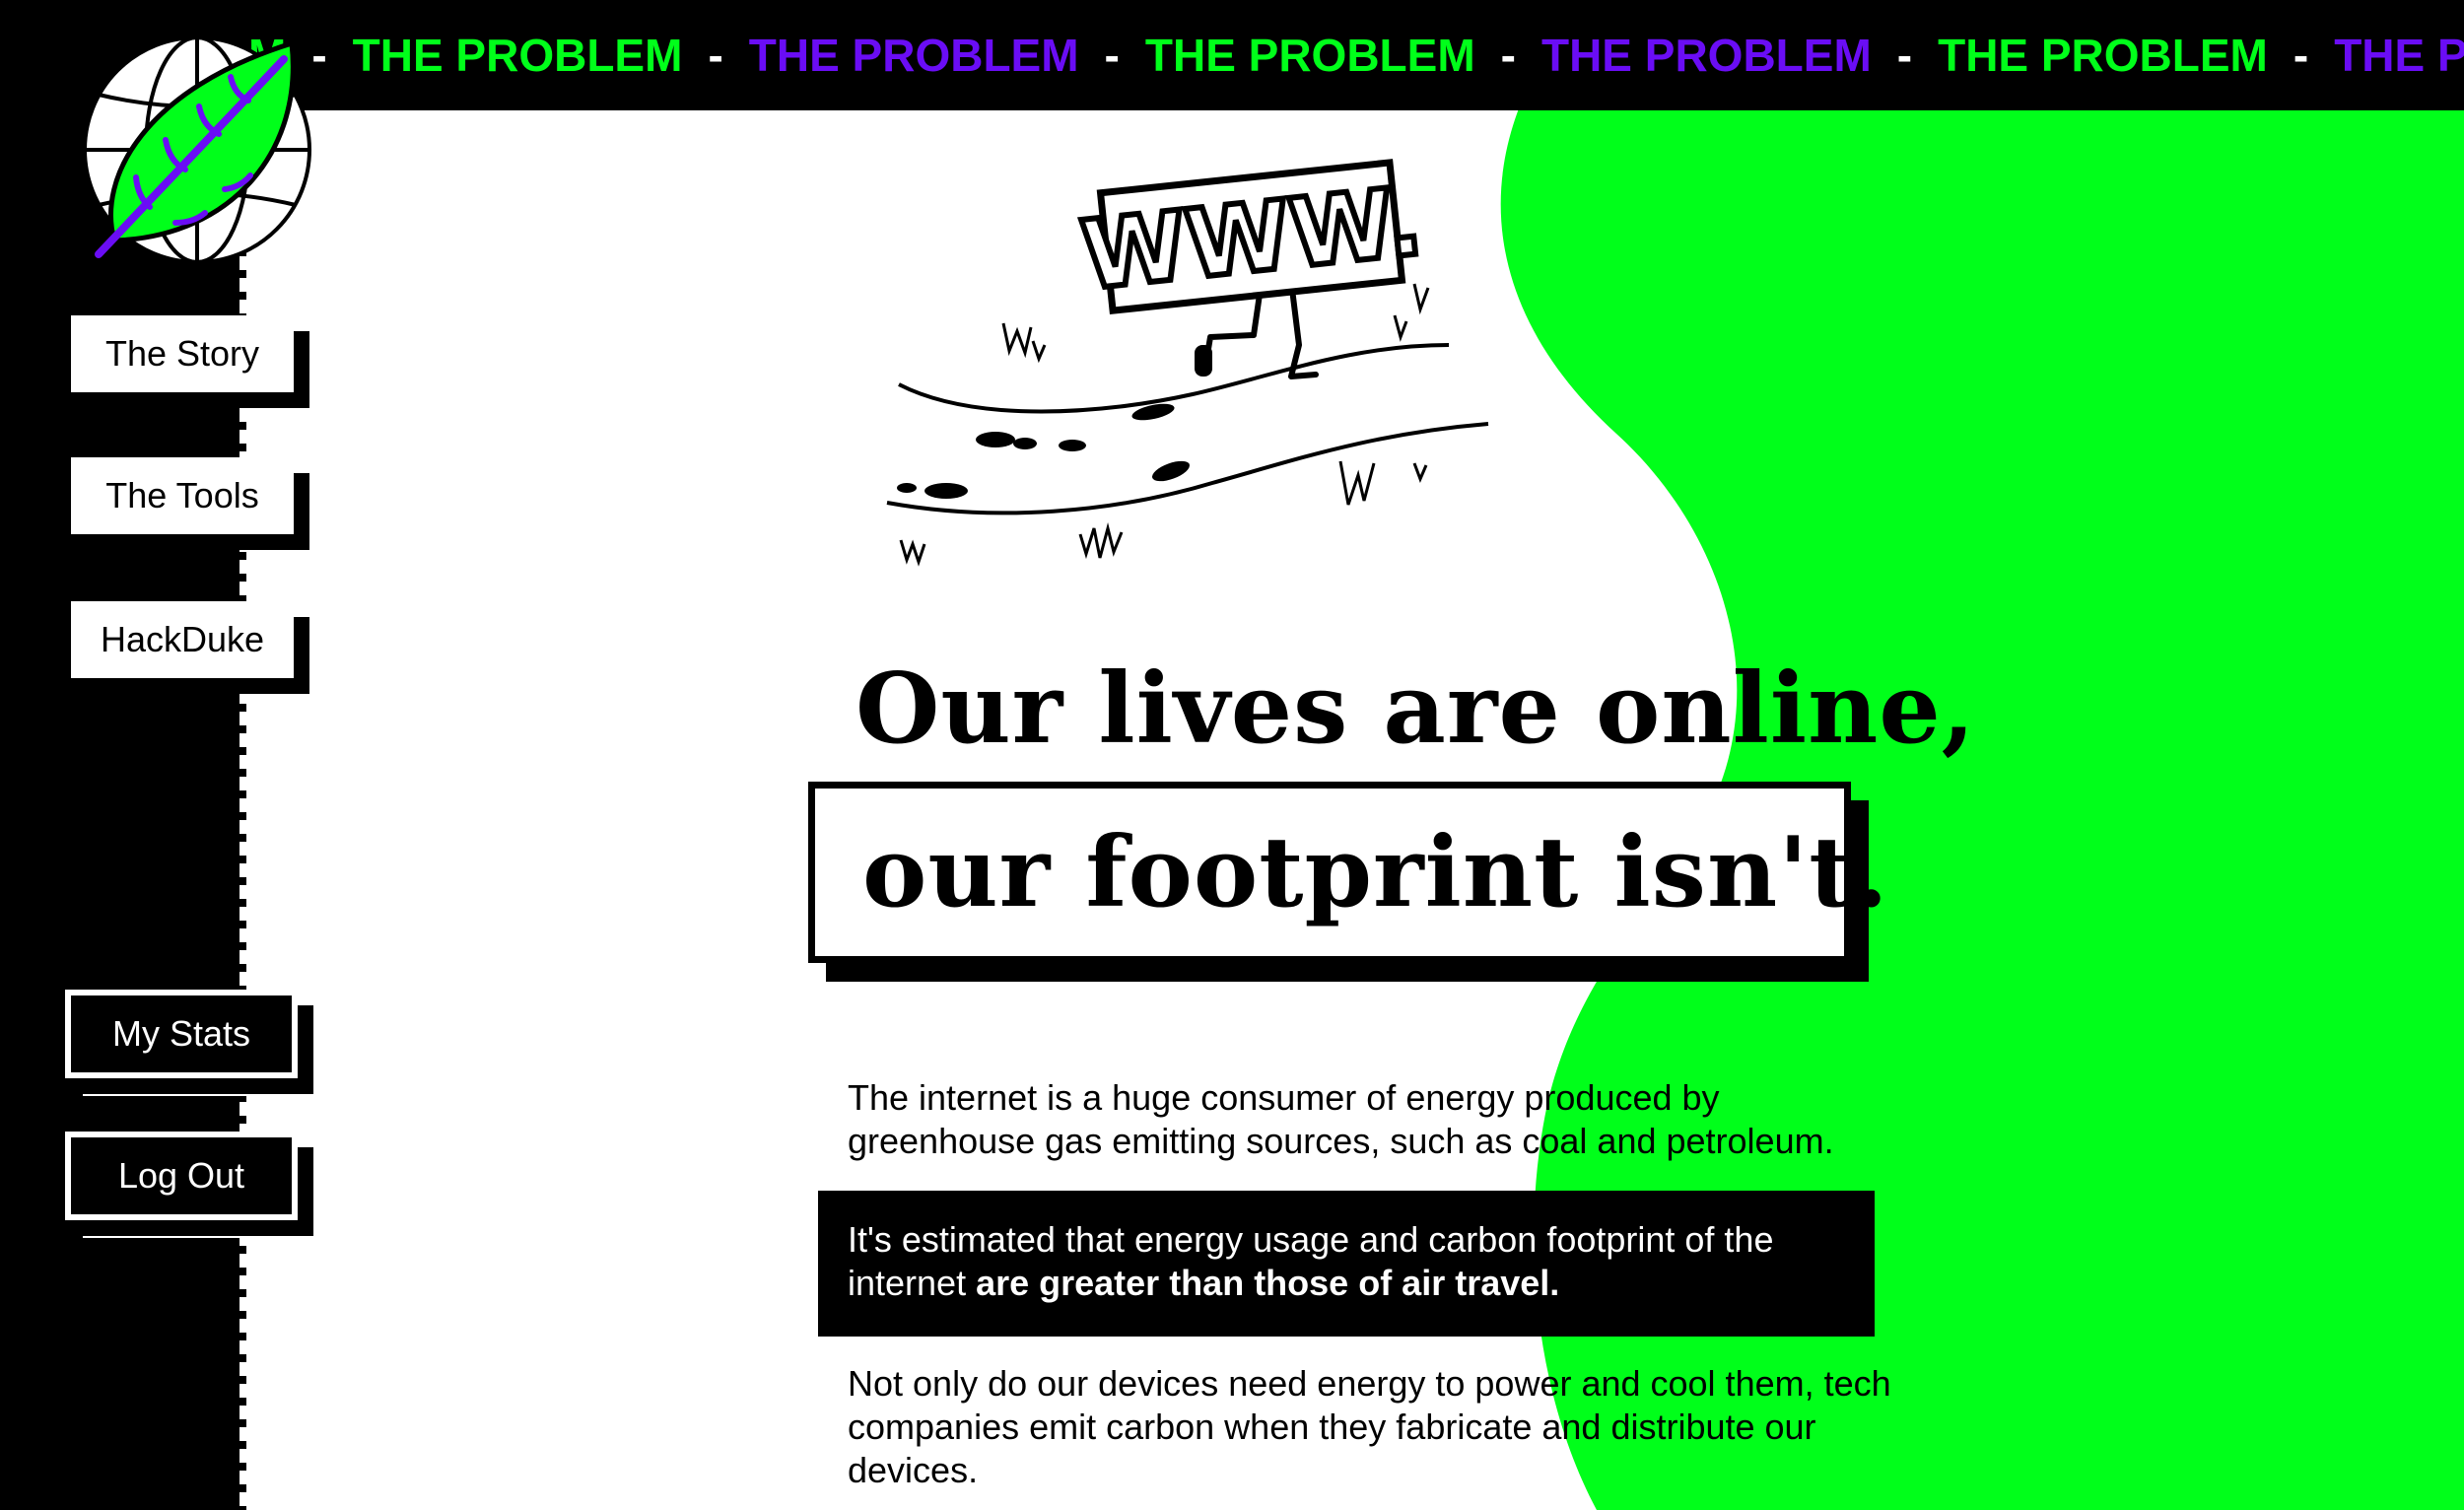 This screenshot has width=2464, height=1510. I want to click on marquee-item: THE PROBLE, so click(2399, 55).